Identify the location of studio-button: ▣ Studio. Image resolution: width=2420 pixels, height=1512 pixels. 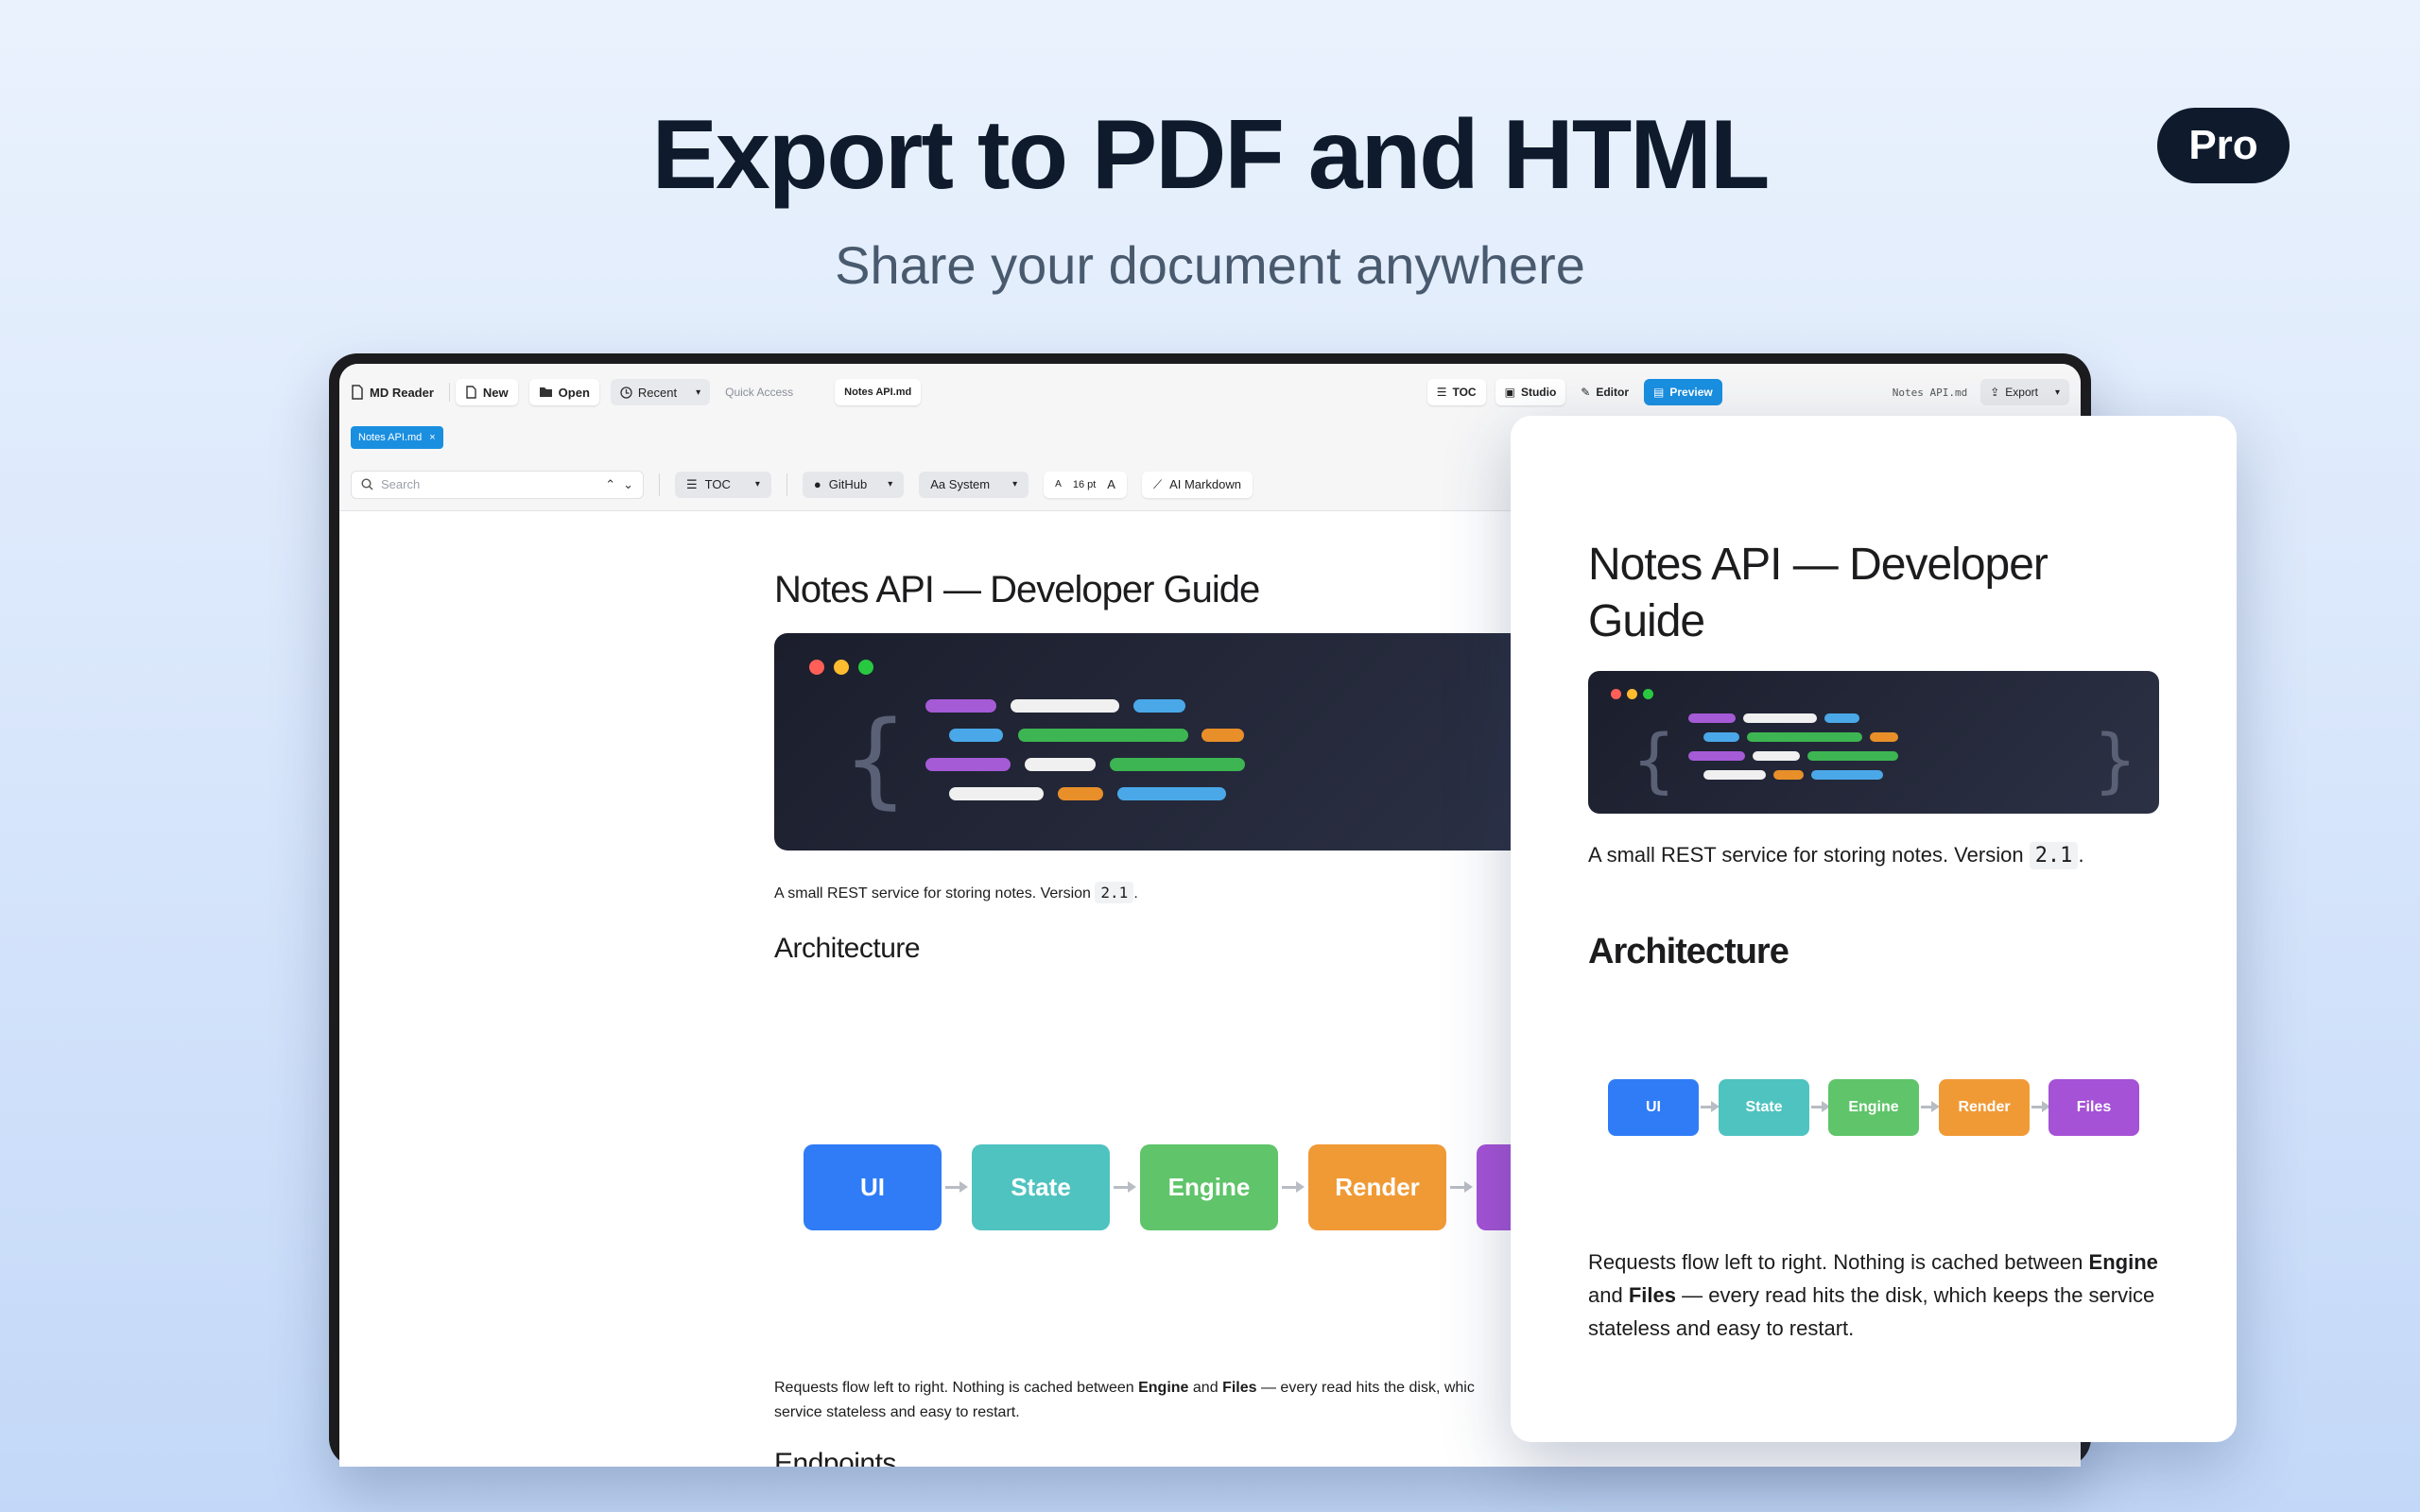
(1530, 392).